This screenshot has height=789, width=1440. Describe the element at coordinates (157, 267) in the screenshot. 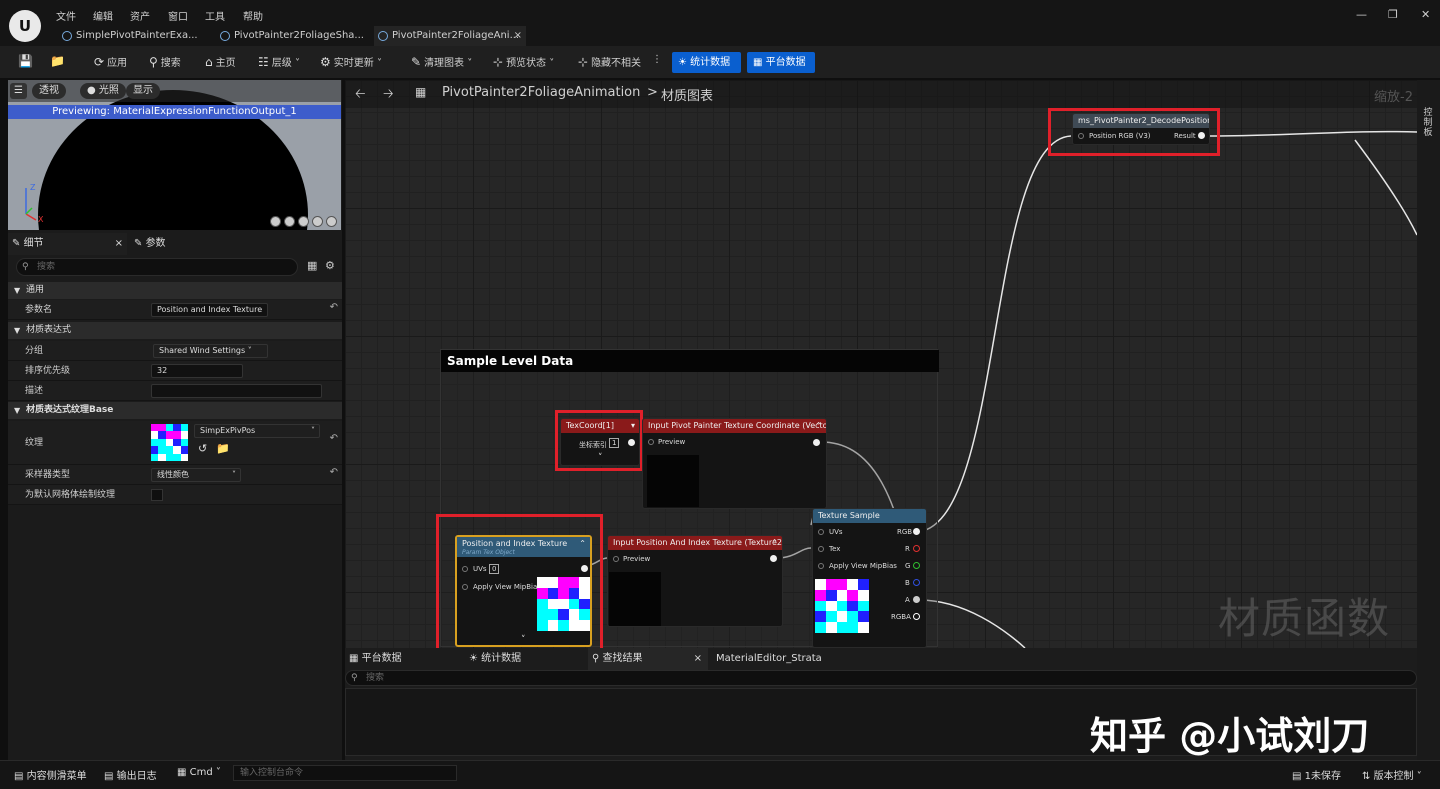

I see `details-search-input: ⚲ 搜索` at that location.